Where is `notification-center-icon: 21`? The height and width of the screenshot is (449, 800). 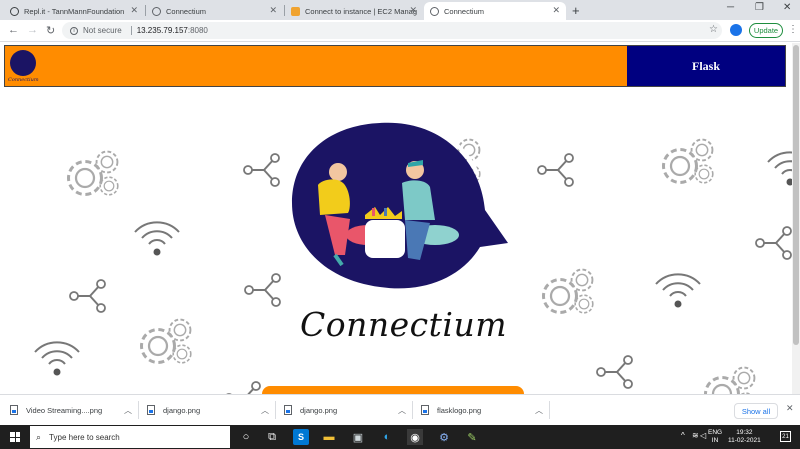 notification-center-icon: 21 is located at coordinates (785, 436).